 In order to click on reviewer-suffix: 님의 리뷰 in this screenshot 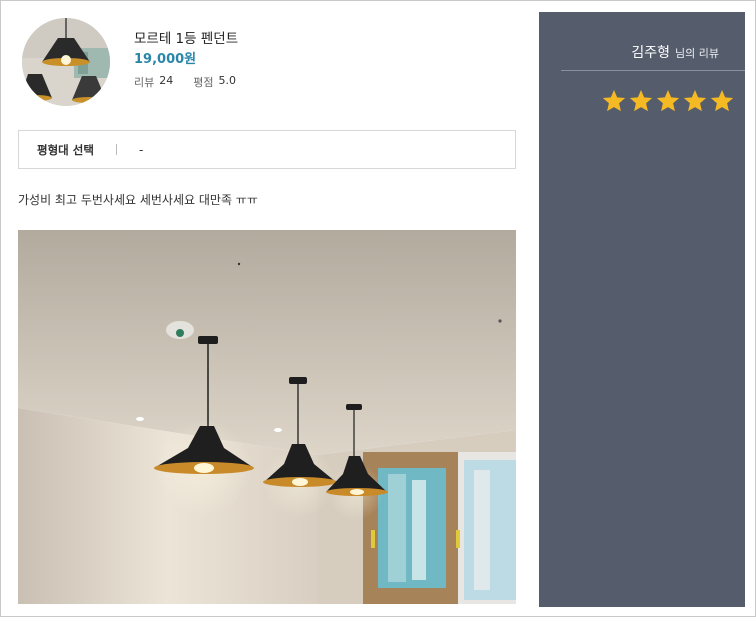, I will do `click(697, 53)`.